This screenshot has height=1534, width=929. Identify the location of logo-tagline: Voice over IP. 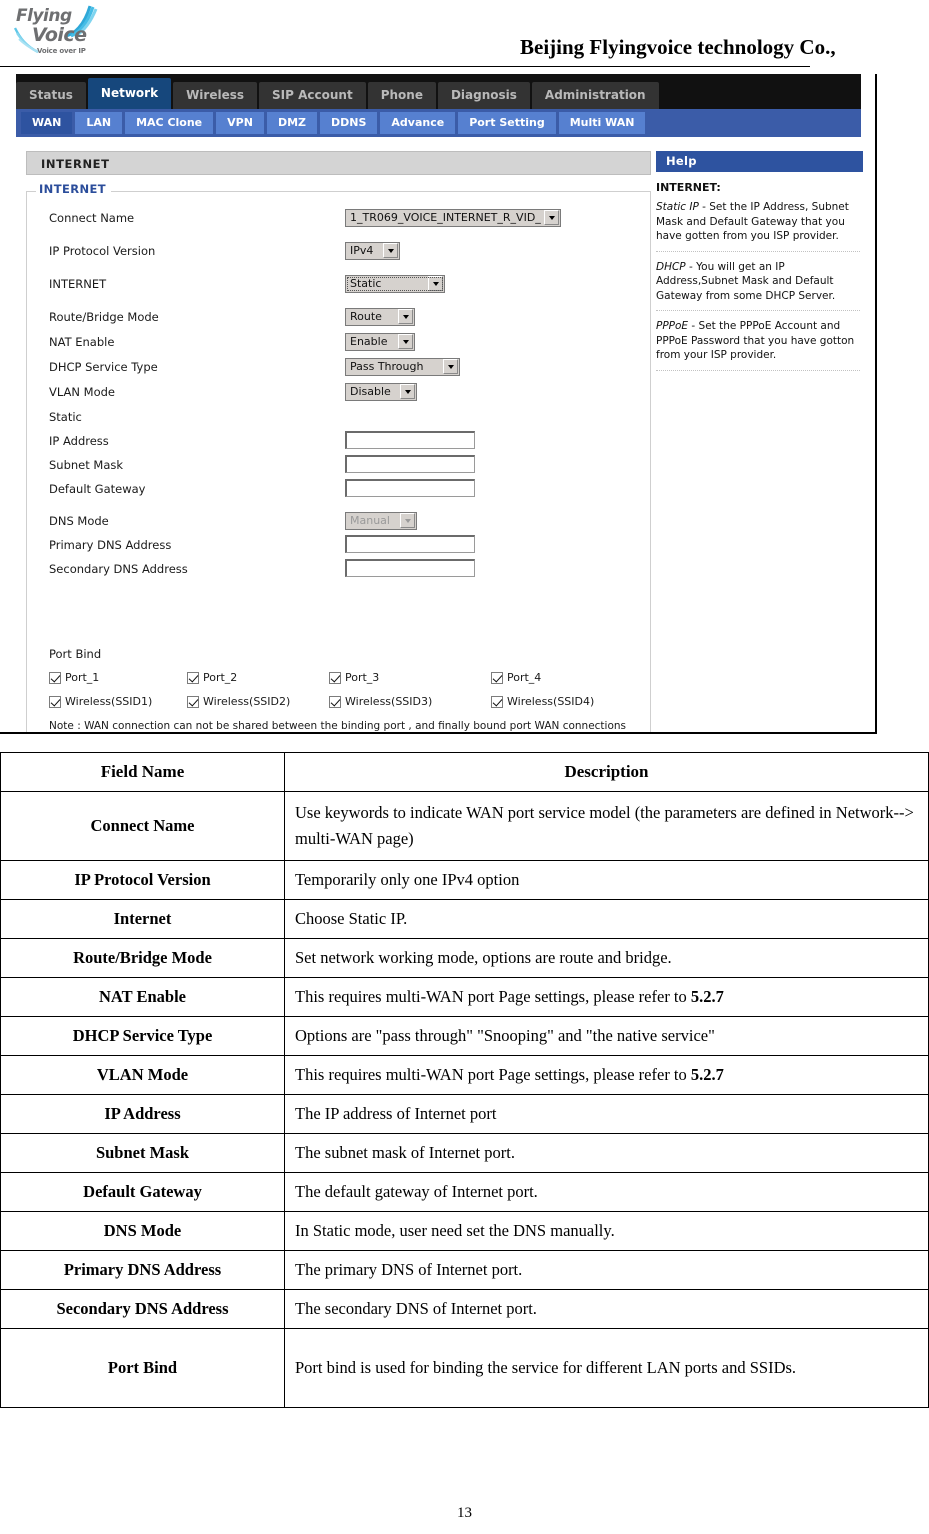
(61, 51).